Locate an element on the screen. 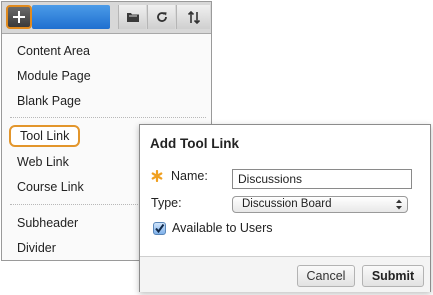 This screenshot has height=295, width=433. reorder-button is located at coordinates (193, 17).